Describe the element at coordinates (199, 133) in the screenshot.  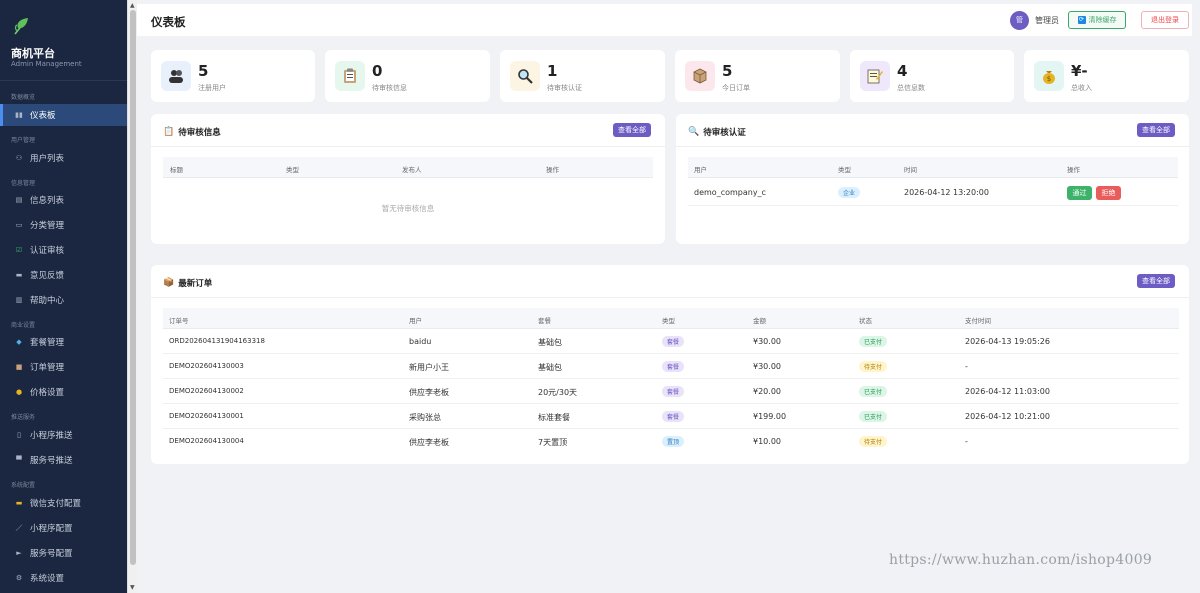
I see `panel-title-text: 待审核信息` at that location.